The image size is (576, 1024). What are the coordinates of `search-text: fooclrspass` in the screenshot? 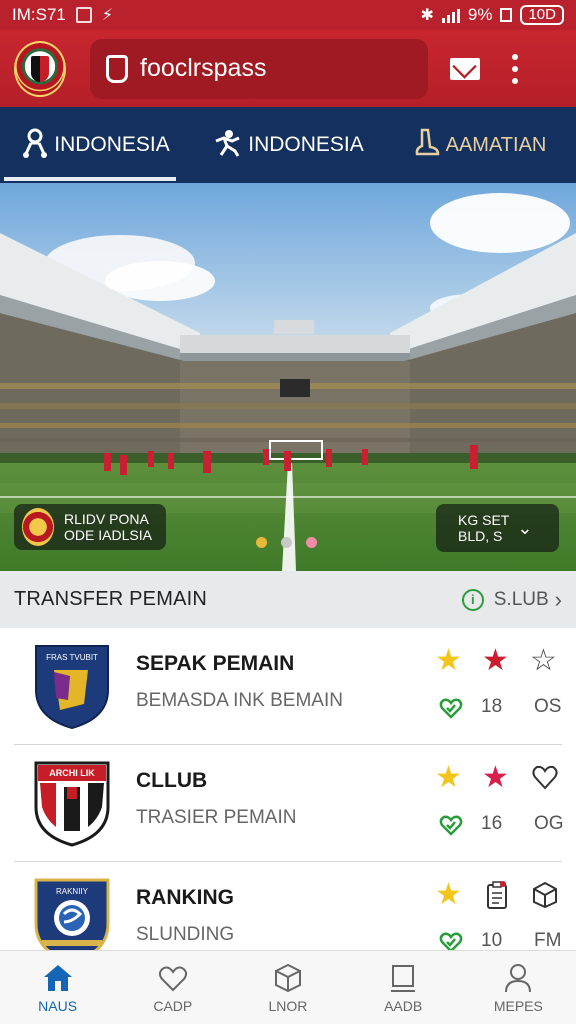 It's located at (203, 68).